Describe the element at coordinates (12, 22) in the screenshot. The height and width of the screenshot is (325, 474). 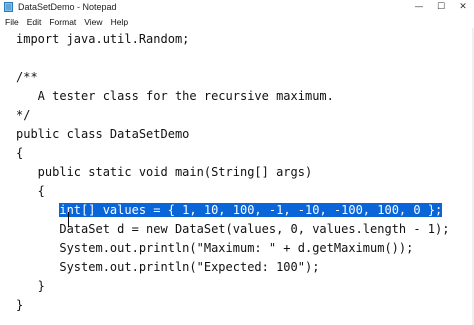
I see `menu-file: File` at that location.